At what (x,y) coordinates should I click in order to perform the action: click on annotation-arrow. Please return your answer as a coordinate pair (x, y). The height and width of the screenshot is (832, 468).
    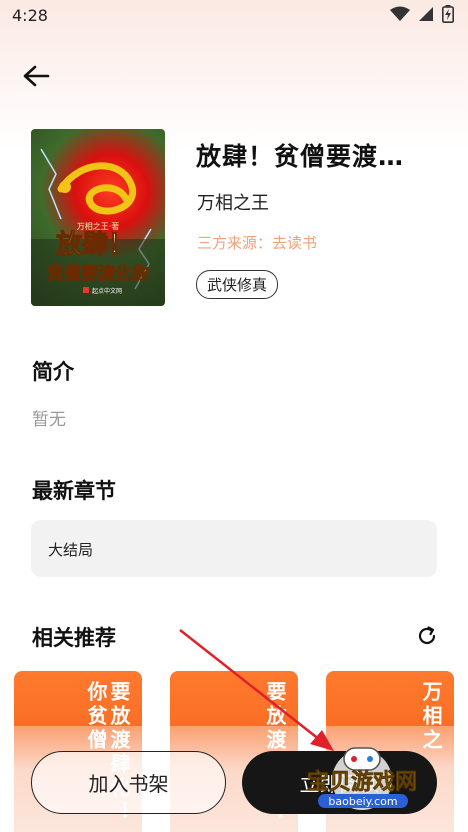
    Looking at the image, I should click on (256, 690).